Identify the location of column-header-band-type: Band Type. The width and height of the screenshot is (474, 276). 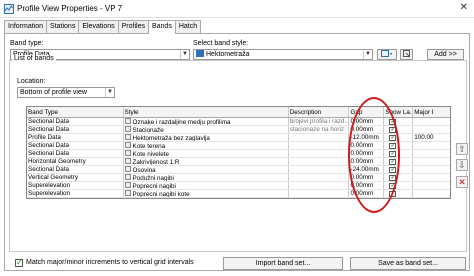
(75, 112).